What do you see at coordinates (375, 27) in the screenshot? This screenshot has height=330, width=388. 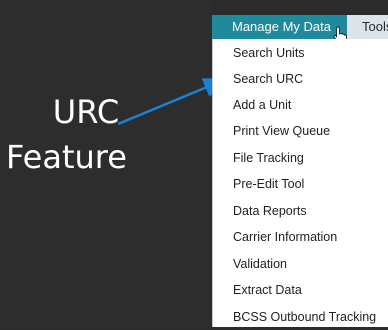 I see `tab-tools: Tools` at bounding box center [375, 27].